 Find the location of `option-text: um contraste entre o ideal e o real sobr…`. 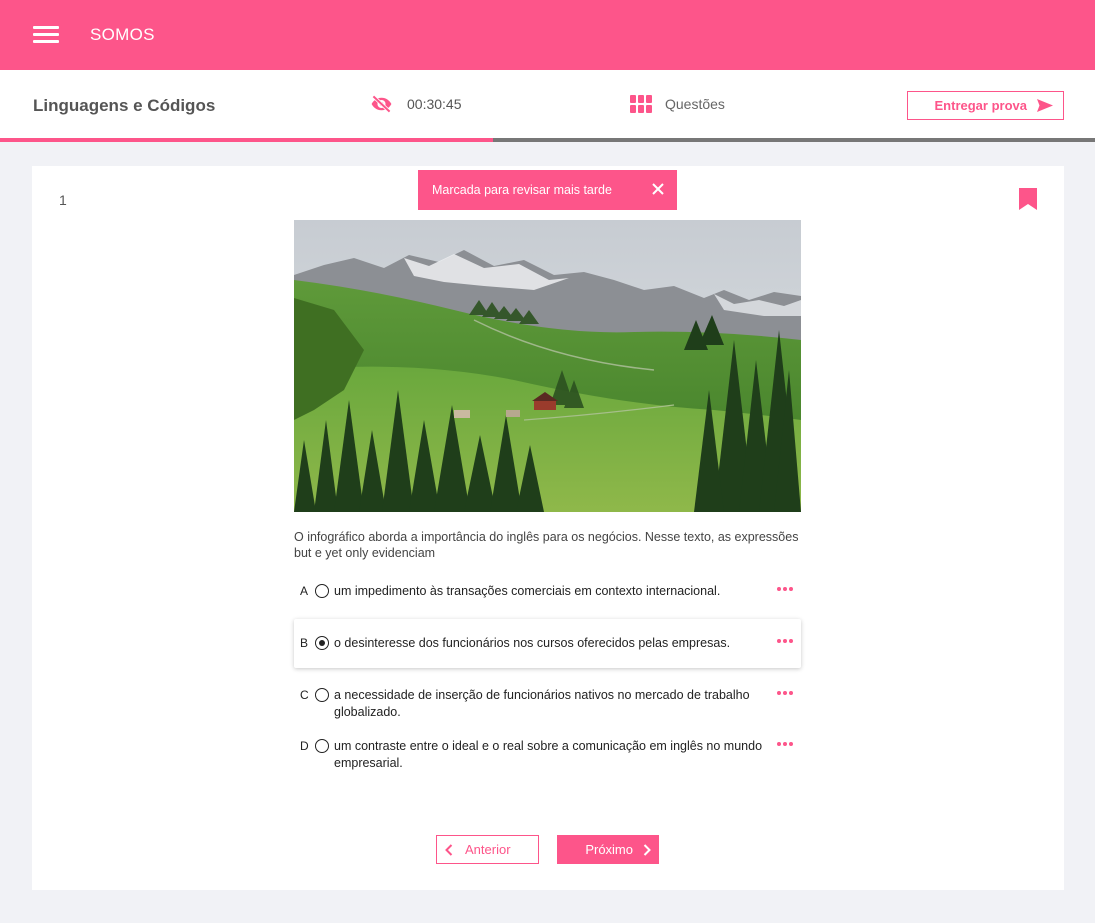

option-text: um contraste entre o ideal e o real sobr… is located at coordinates (548, 754).